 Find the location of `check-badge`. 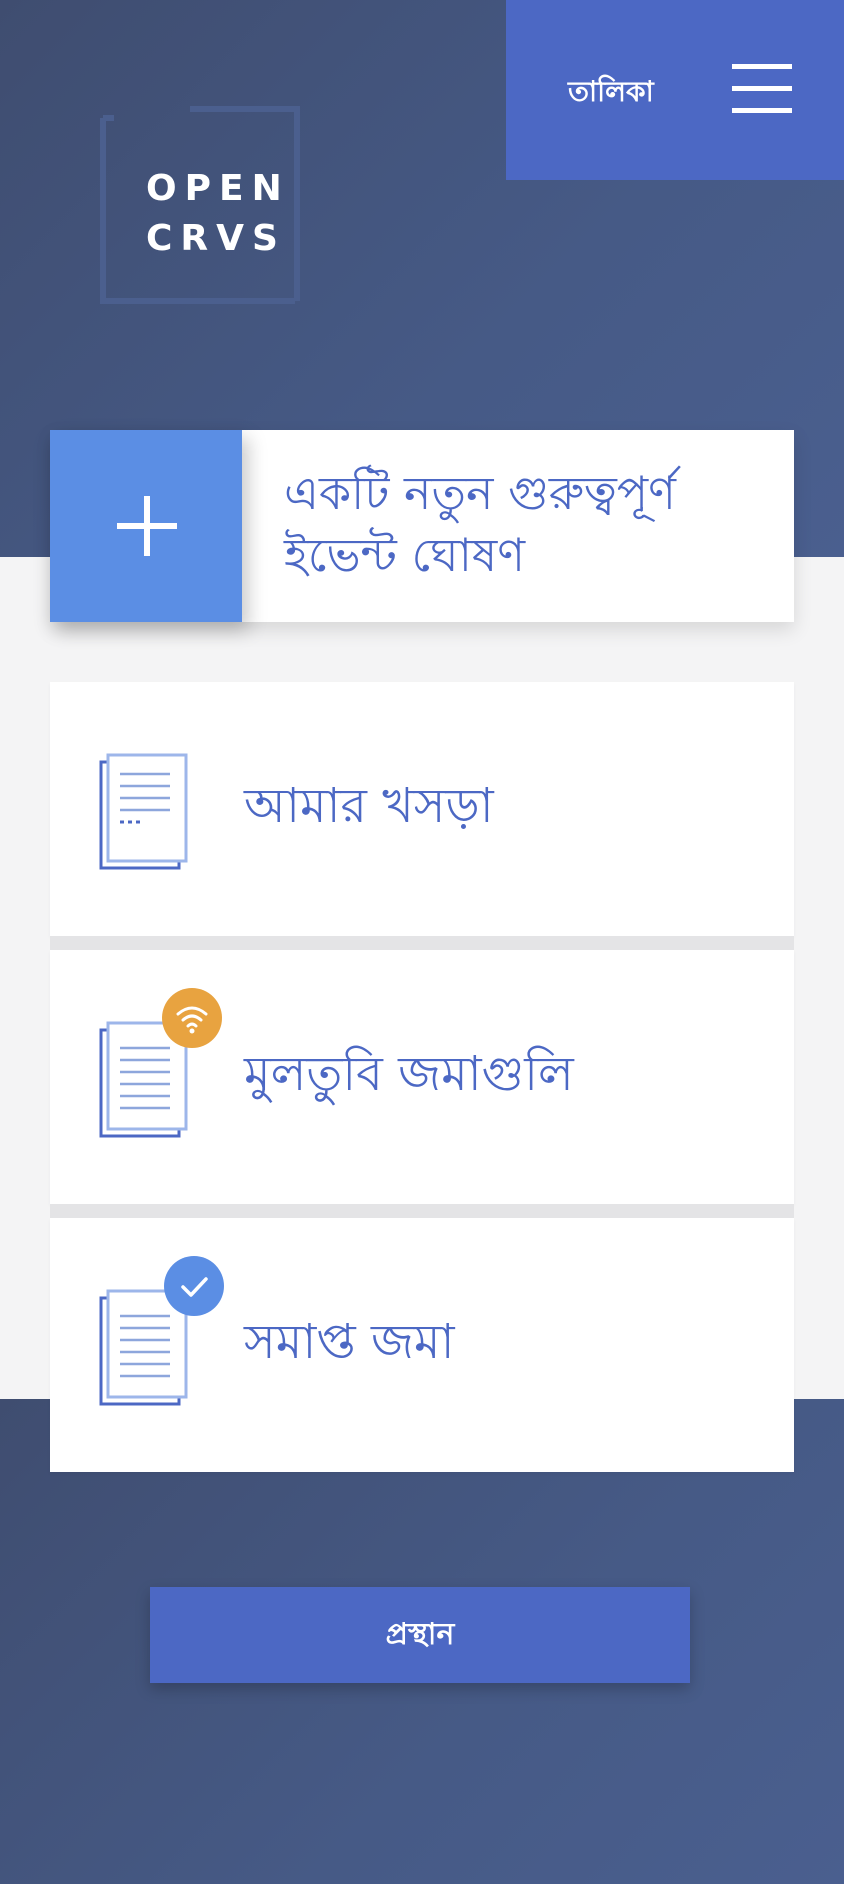

check-badge is located at coordinates (194, 1286).